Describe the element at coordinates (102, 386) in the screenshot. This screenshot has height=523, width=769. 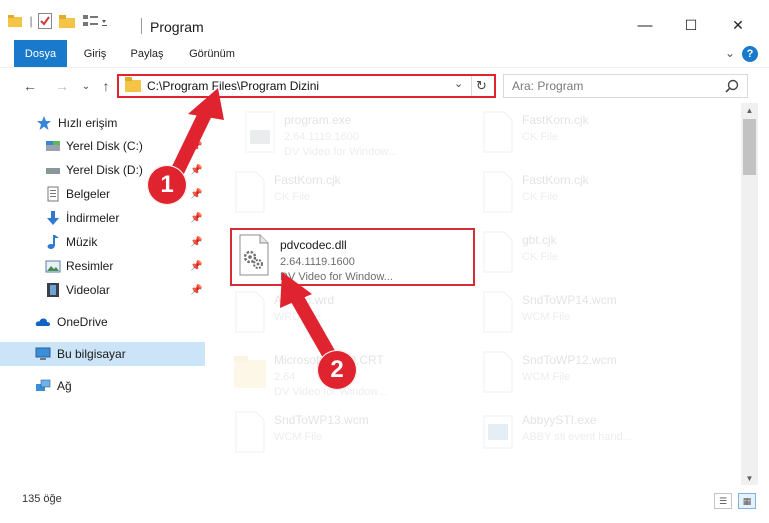
I see `sidebar-item-network: Ağ` at that location.